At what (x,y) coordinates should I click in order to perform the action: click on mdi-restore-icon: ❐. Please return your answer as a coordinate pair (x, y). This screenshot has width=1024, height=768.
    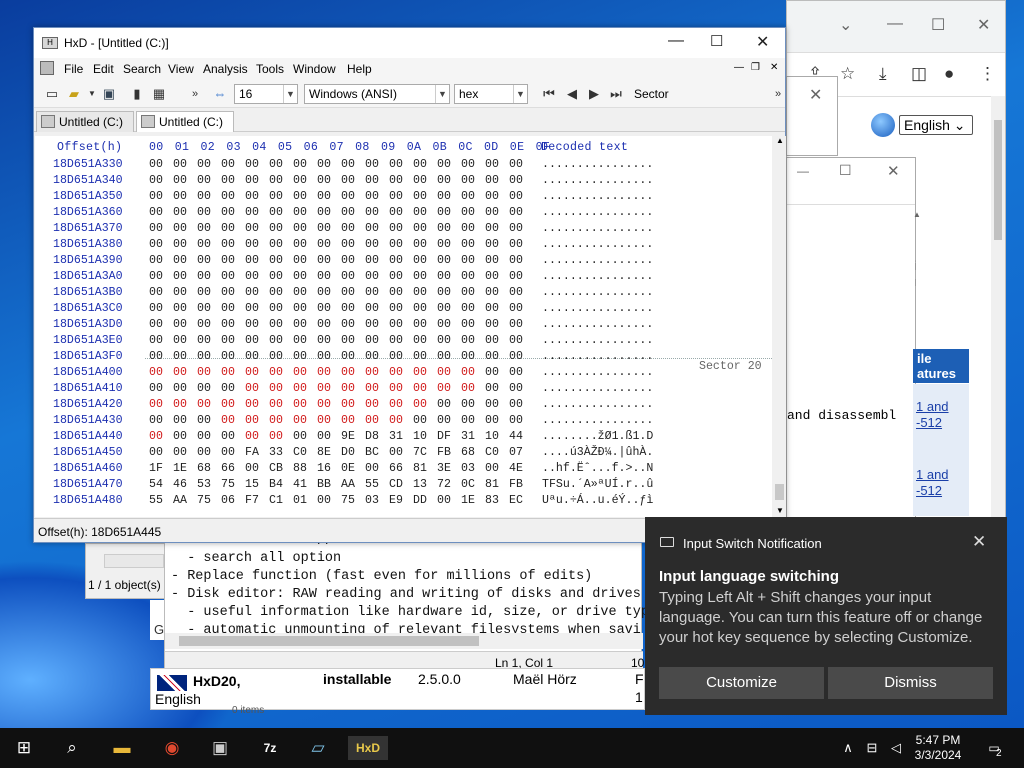
    Looking at the image, I should click on (755, 67).